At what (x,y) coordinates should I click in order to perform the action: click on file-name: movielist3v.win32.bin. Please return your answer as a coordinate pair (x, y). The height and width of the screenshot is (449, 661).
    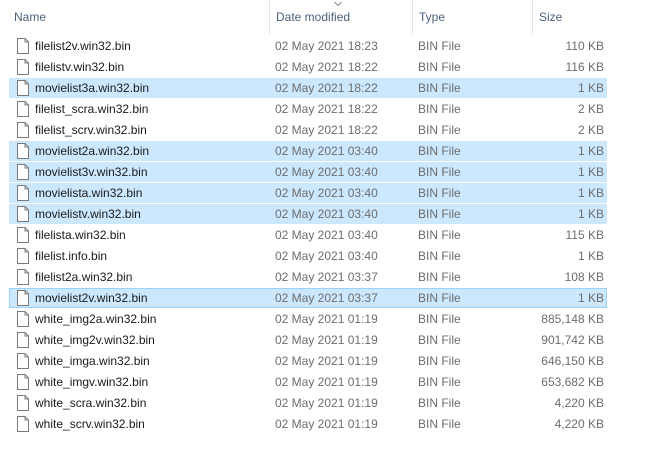
    Looking at the image, I should click on (91, 172).